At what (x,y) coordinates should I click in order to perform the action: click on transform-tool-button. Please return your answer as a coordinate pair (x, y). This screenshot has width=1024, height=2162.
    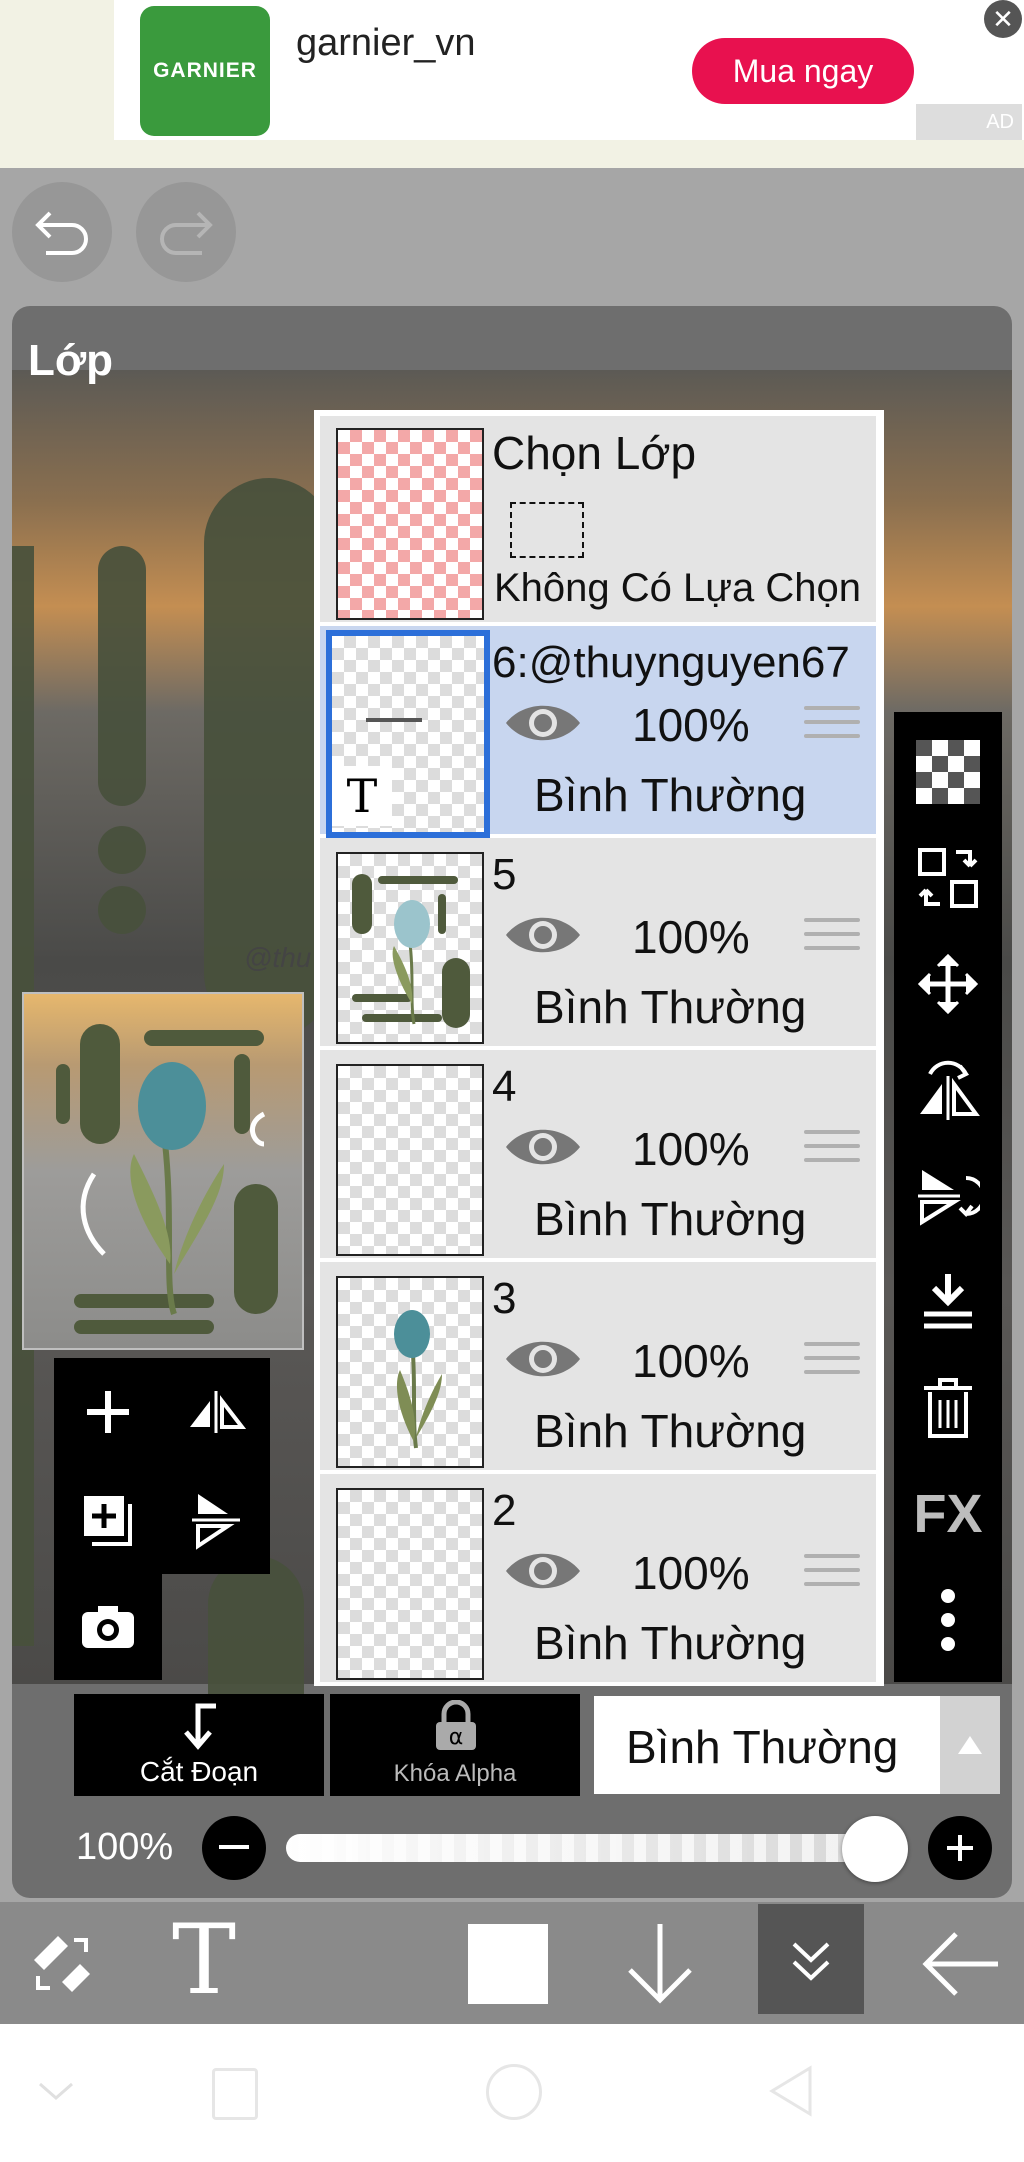
    Looking at the image, I should click on (62, 1964).